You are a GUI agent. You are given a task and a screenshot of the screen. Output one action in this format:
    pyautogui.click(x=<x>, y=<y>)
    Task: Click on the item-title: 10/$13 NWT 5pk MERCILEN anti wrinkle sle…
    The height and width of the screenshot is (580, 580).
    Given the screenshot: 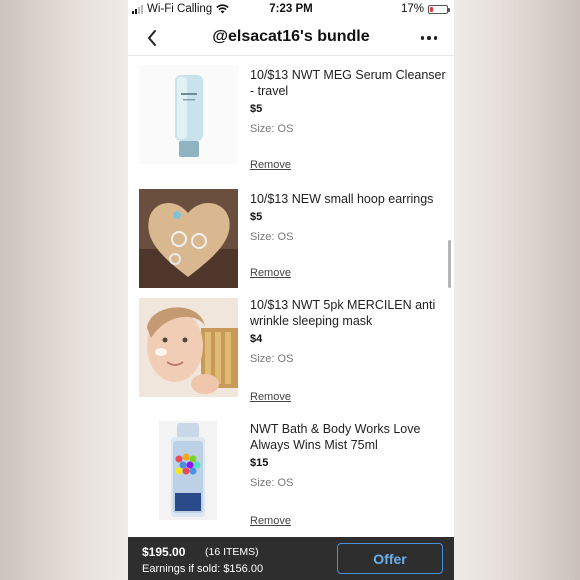 What is the action you would take?
    pyautogui.click(x=348, y=313)
    